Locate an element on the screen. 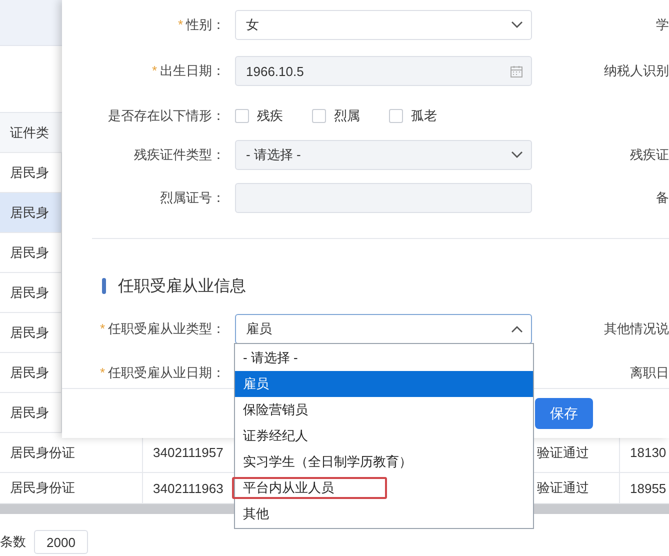  page-size-label: 条数 is located at coordinates (13, 542).